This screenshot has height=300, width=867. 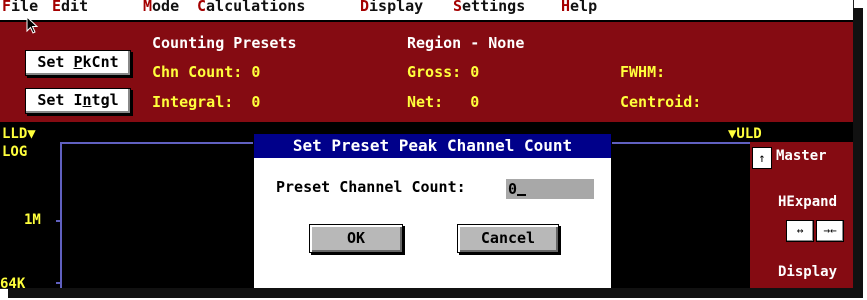 What do you see at coordinates (643, 72) in the screenshot?
I see `fwhm-label: FWHM:` at bounding box center [643, 72].